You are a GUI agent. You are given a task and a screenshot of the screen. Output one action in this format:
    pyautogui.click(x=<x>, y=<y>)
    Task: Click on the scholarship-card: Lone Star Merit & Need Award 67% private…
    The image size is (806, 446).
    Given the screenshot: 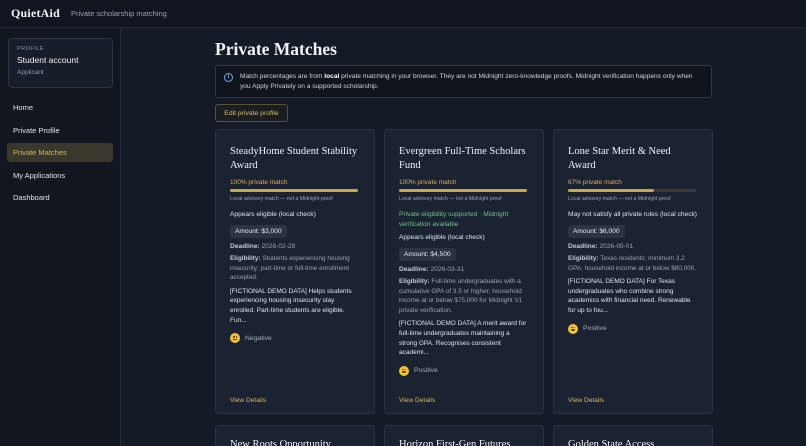 What is the action you would take?
    pyautogui.click(x=633, y=271)
    